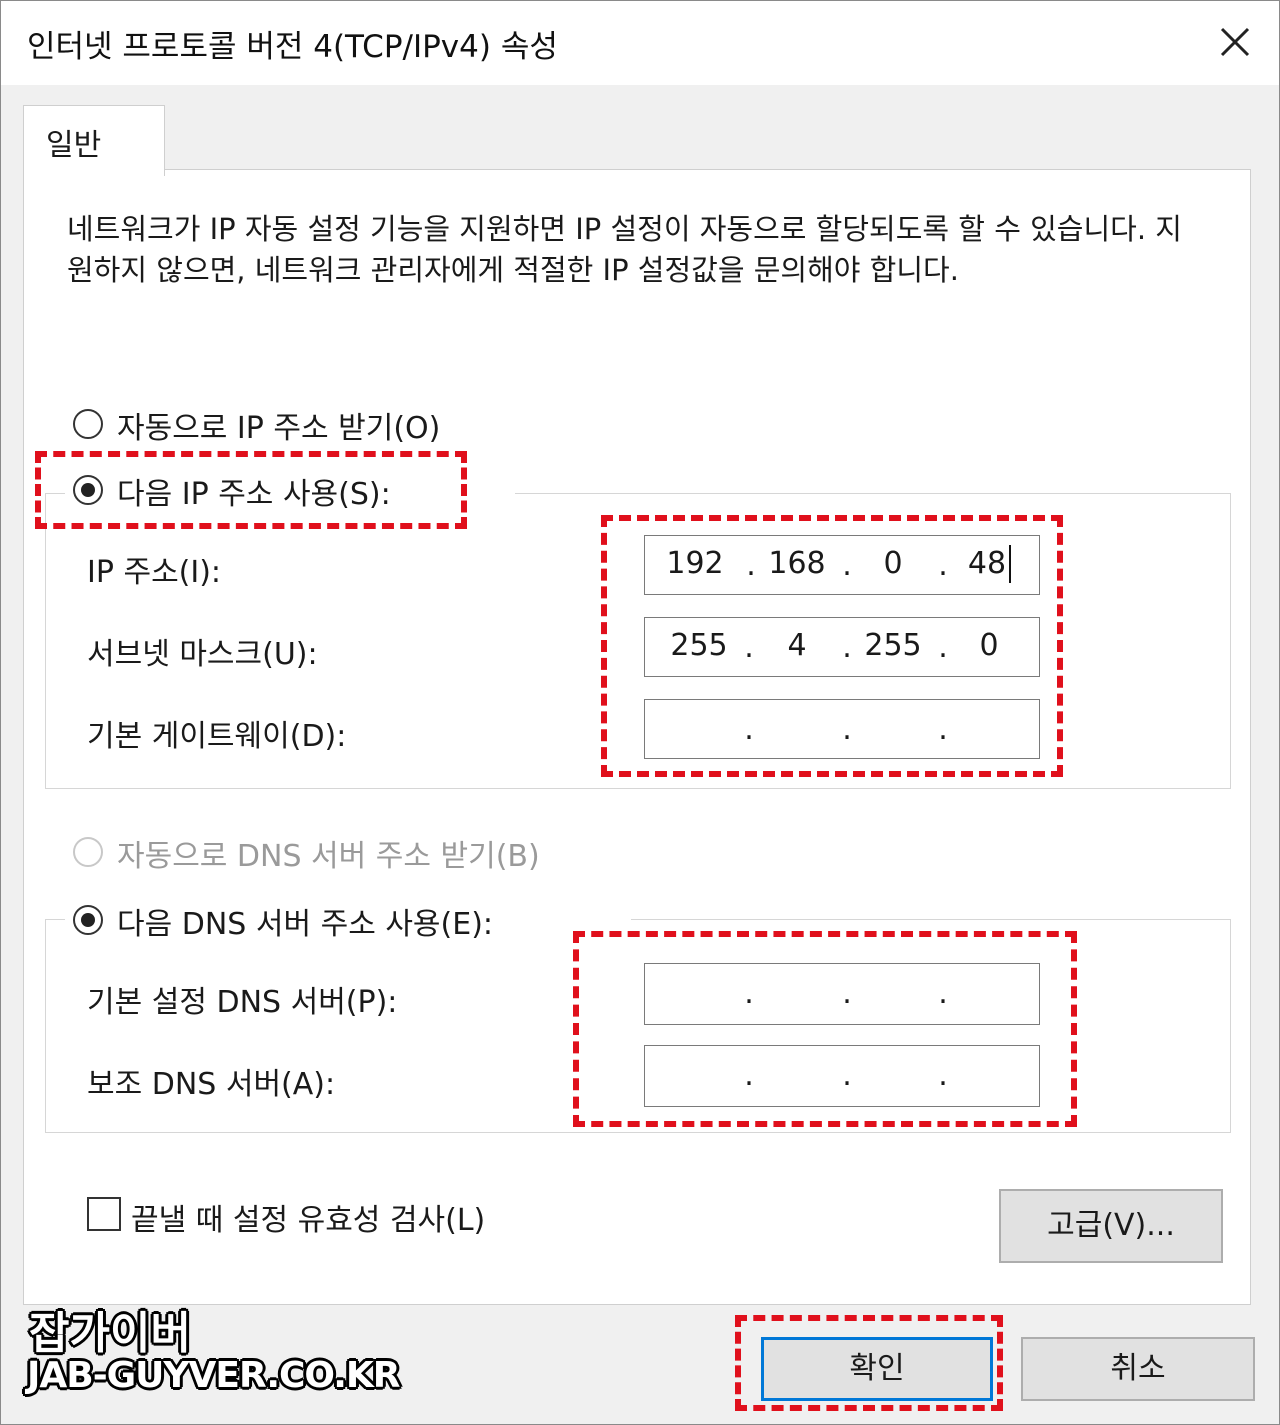  What do you see at coordinates (214, 1375) in the screenshot?
I see `watermark-logo-url: JAB-GUYVER.CO.KR` at bounding box center [214, 1375].